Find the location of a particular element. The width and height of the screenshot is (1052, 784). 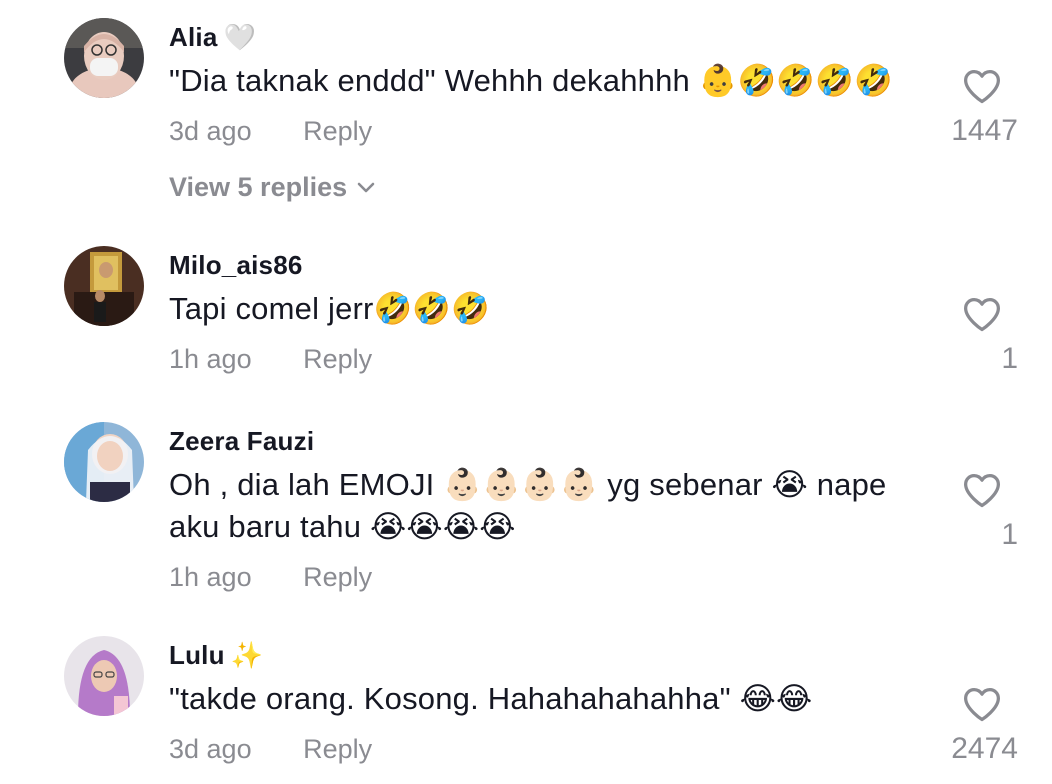

like-column: 1447 is located at coordinates (958, 108).